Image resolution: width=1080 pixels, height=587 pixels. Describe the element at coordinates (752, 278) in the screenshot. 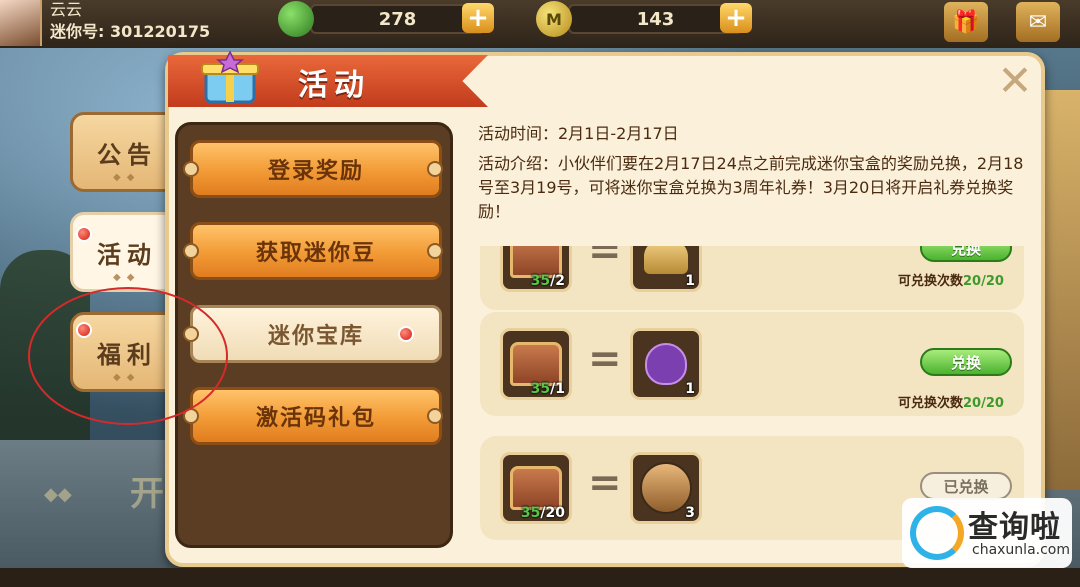

I see `exchange-row: 35/2 = 1 兑换 可兑换次数20/20` at that location.